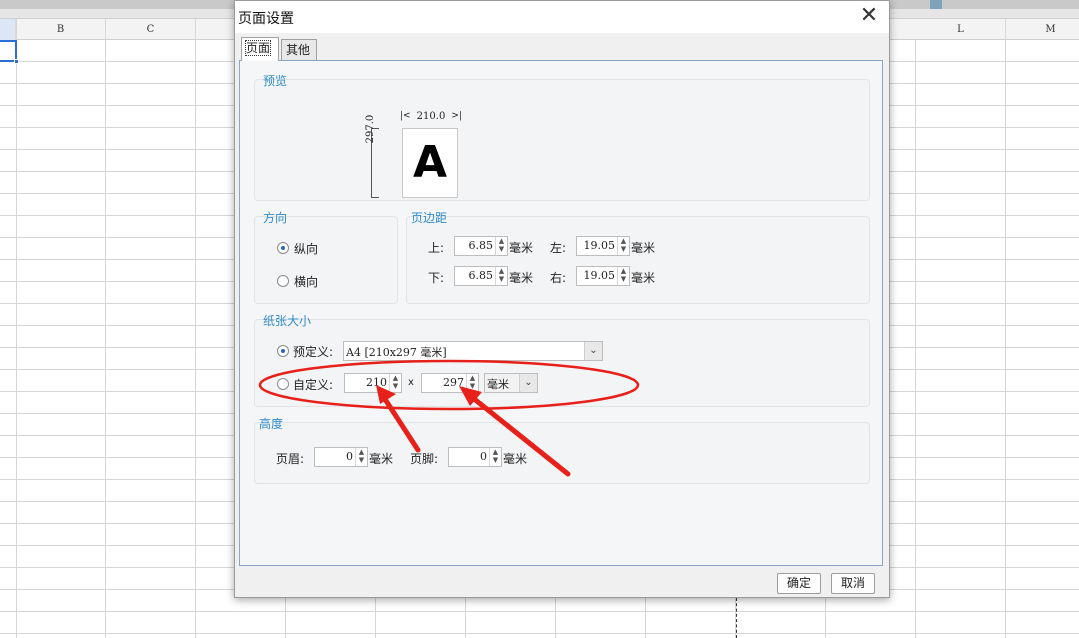  I want to click on margin-right-label: 右:, so click(558, 278).